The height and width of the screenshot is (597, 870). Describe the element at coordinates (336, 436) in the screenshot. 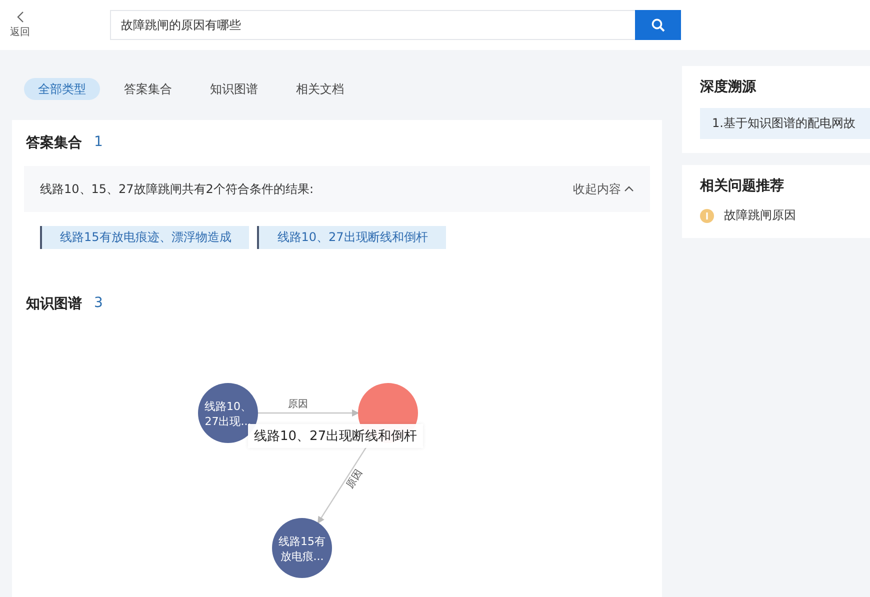

I see `node-tooltip: 线路10、27出现断线和倒杆` at that location.